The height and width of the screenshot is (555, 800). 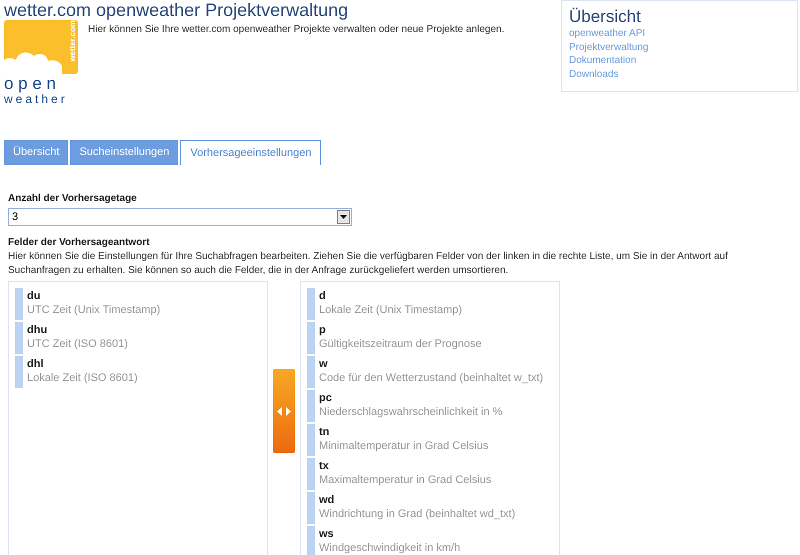 I want to click on field-code: pc, so click(x=326, y=398).